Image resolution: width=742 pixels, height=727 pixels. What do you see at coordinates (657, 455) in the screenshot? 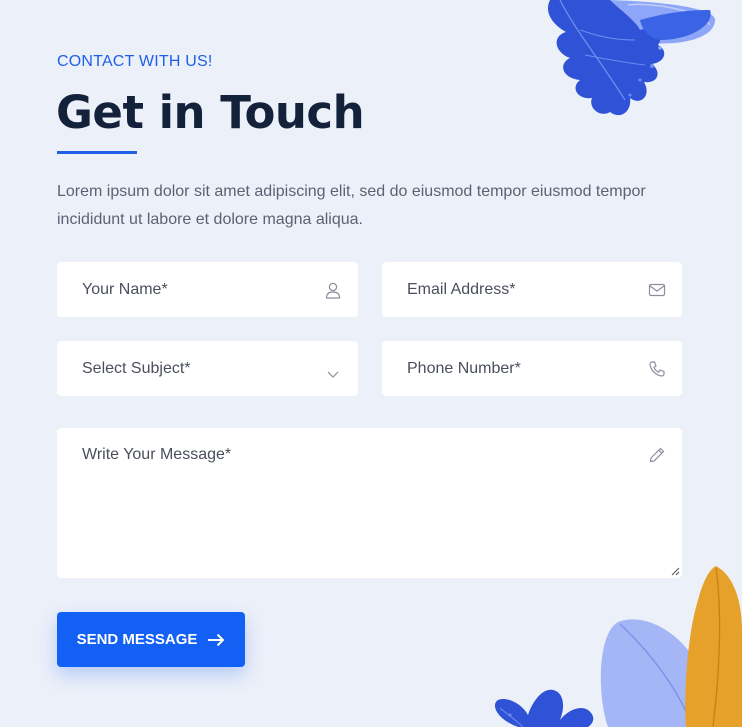
I see `pencil-icon` at bounding box center [657, 455].